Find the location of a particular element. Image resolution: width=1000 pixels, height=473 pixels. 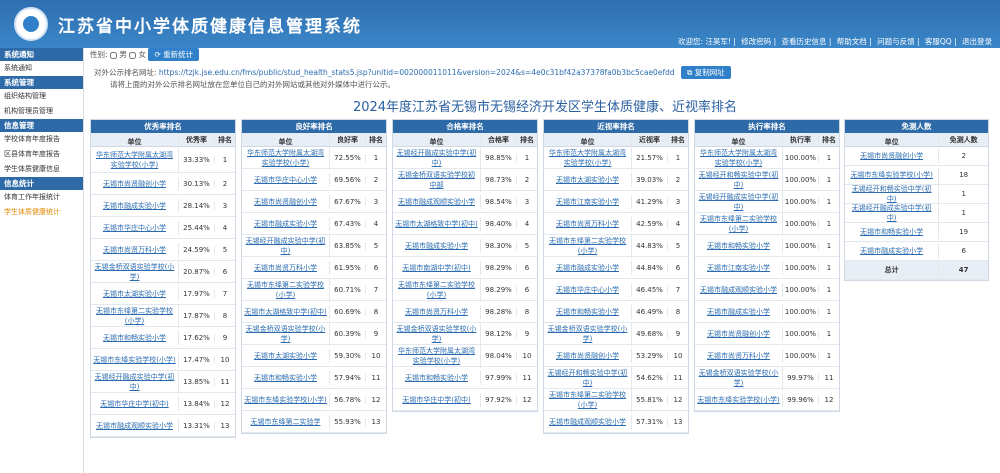

sidebar-item-health-stats: 学生体质健康统计 is located at coordinates (41, 212).